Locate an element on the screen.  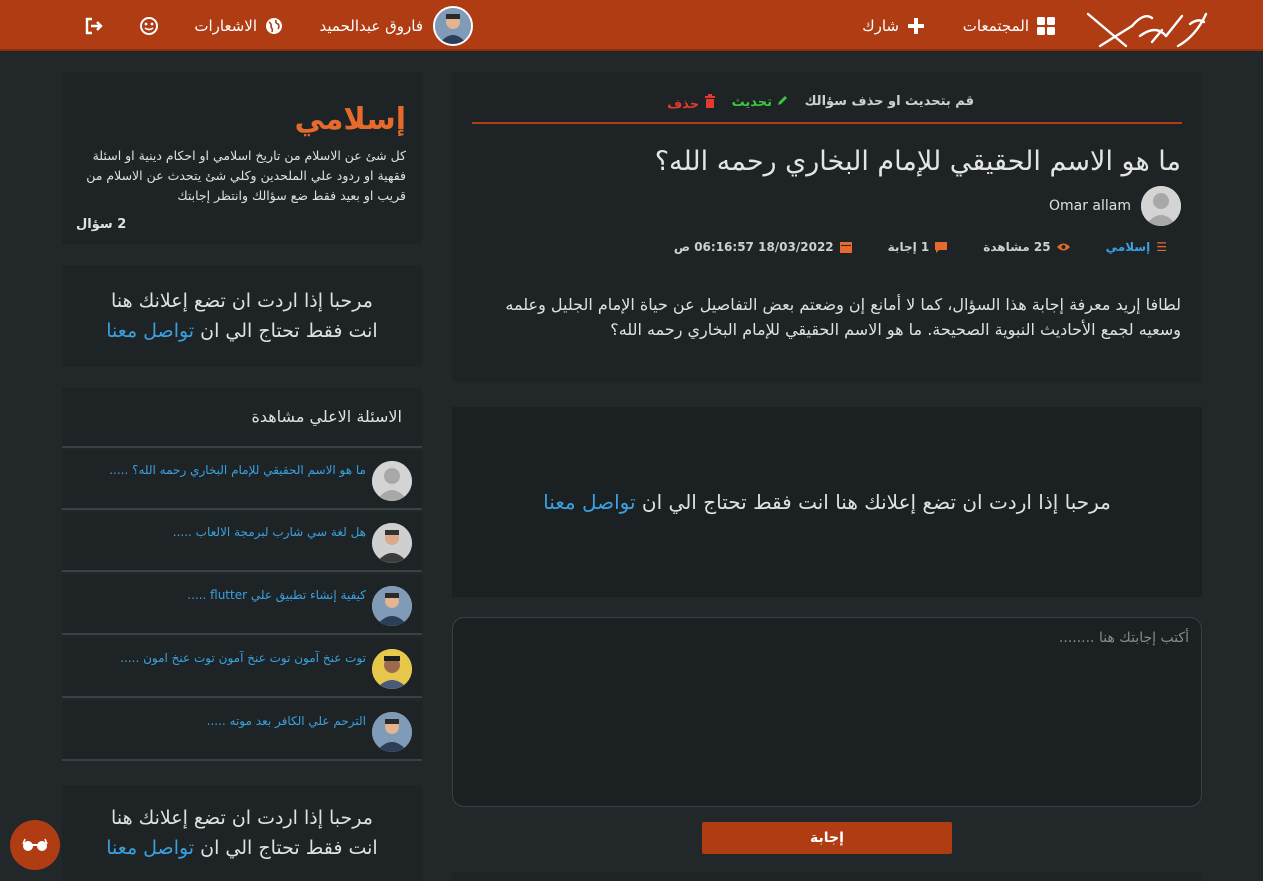
date-label: 18/03/2022 06:16:57 ص is located at coordinates (753, 247).